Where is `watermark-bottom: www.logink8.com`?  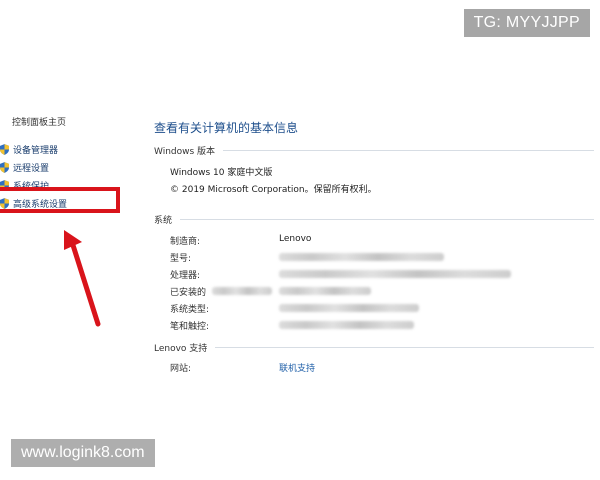 watermark-bottom: www.logink8.com is located at coordinates (83, 453).